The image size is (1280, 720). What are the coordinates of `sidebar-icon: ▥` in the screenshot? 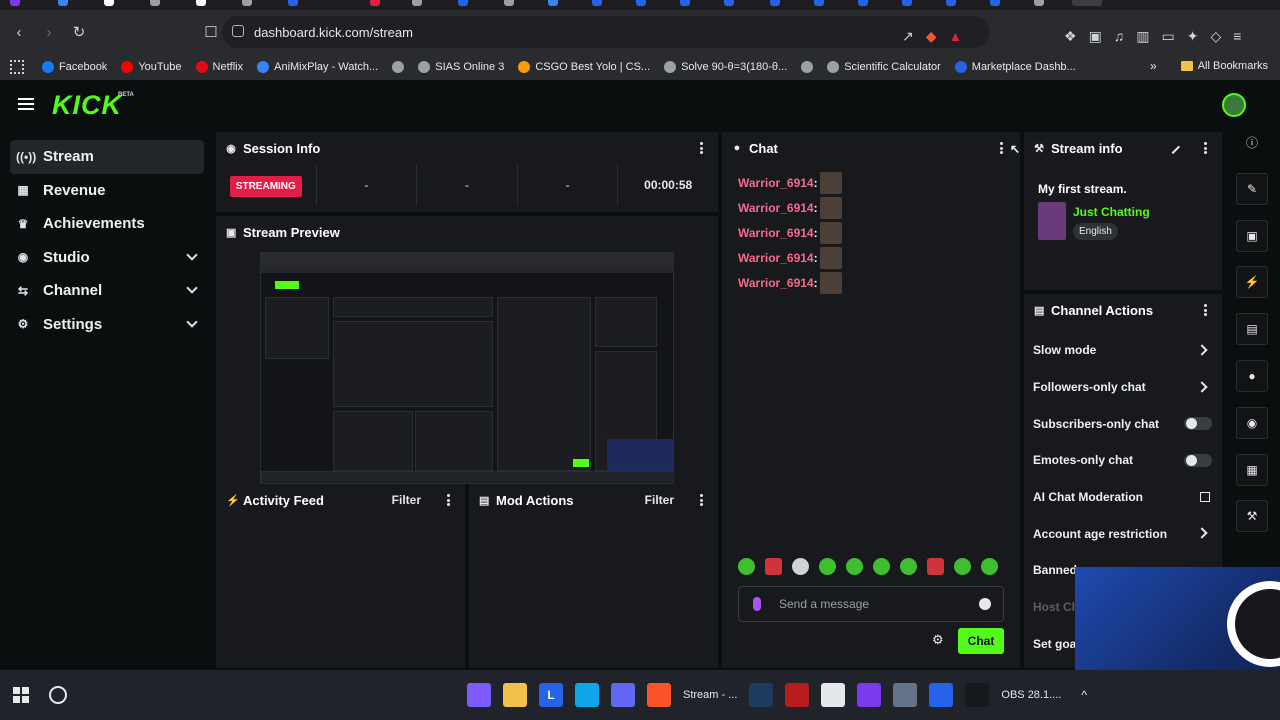 It's located at (1142, 36).